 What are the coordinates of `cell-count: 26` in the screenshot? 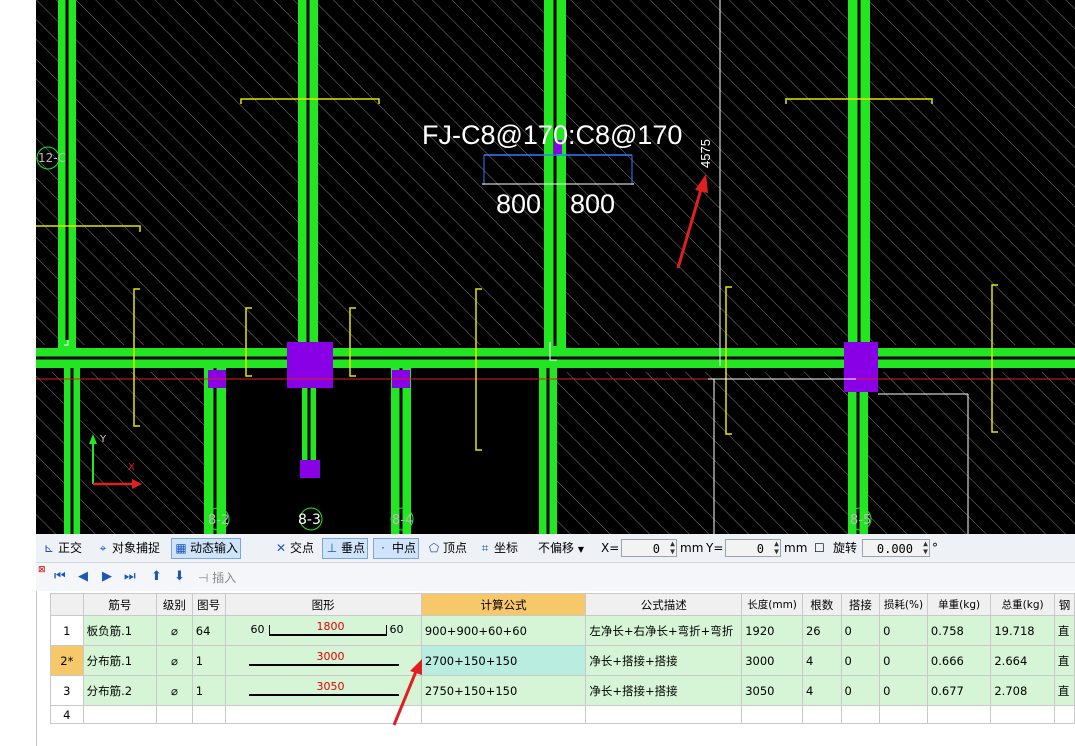 It's located at (821, 630).